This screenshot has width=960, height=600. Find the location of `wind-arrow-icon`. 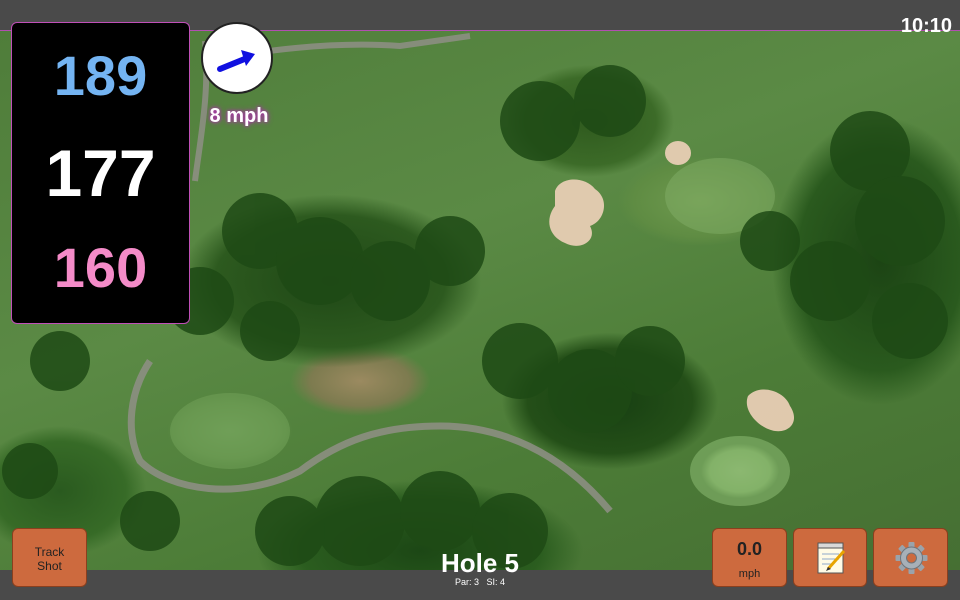

wind-arrow-icon is located at coordinates (236, 61).